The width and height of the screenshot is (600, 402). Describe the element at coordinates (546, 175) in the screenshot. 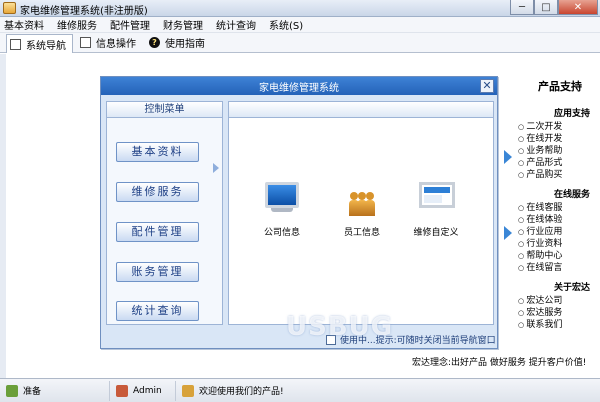

I see `link-item: 产品购买` at that location.